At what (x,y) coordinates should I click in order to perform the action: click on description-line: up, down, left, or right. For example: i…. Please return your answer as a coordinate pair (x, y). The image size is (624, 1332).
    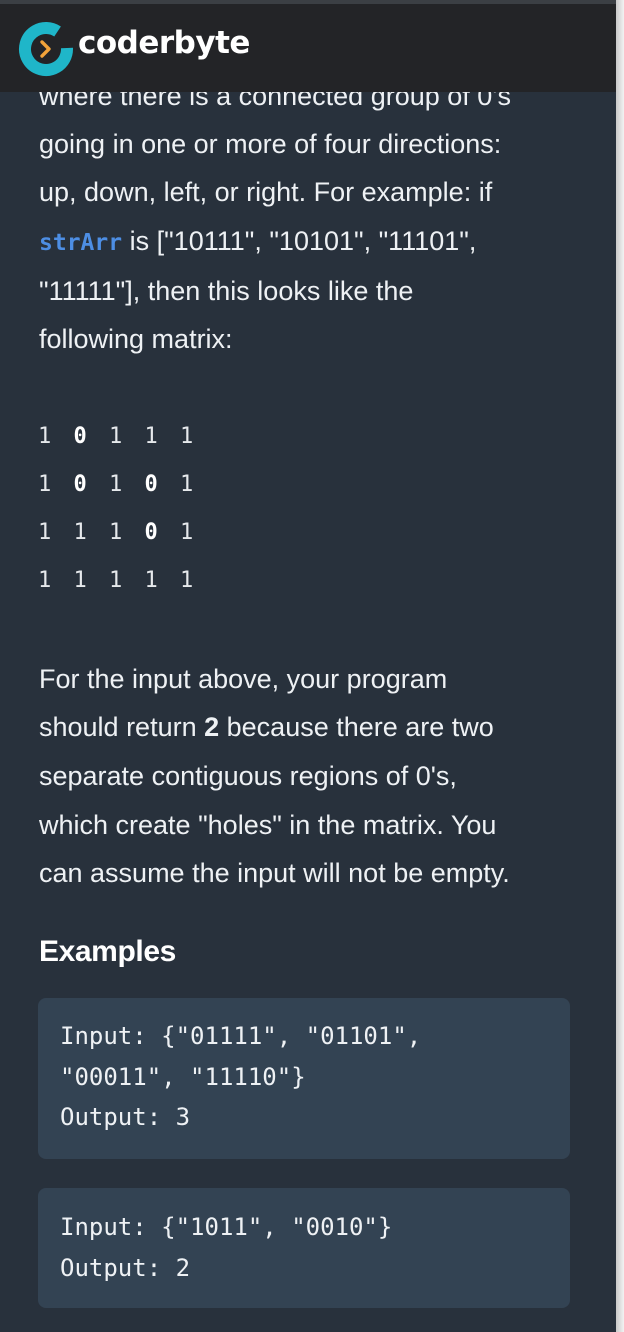
    Looking at the image, I should click on (266, 192).